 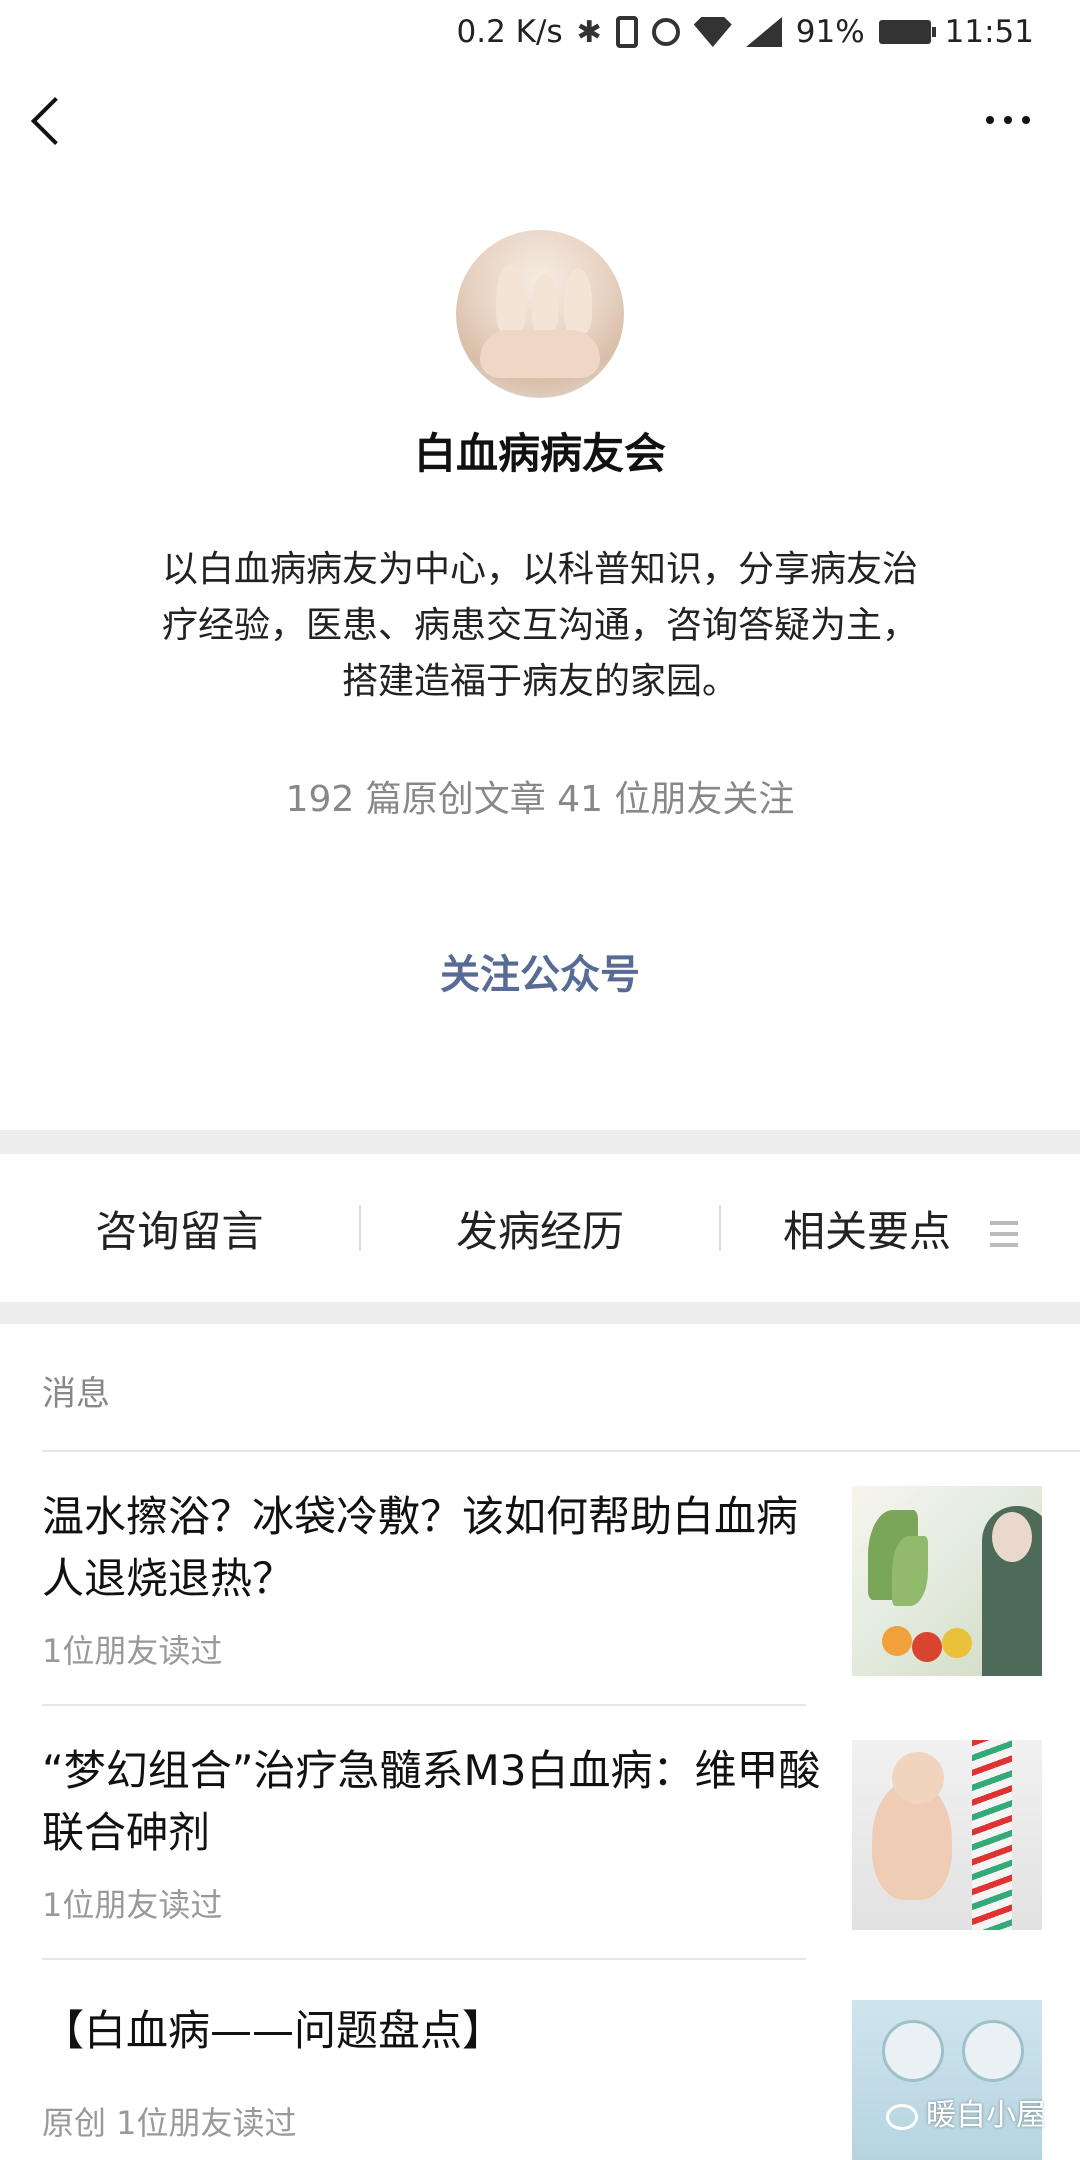 I want to click on article-title: “梦幻组合”治疗急髓系M3白血病：维甲酸联合砷剂, so click(x=431, y=1801).